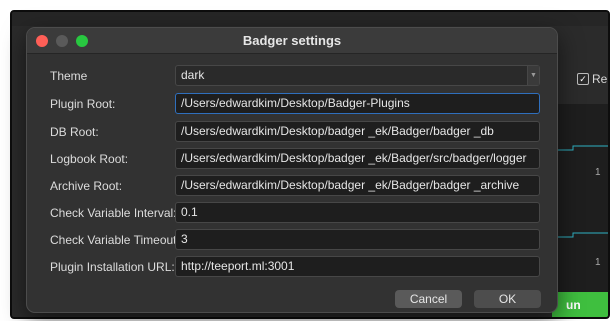  I want to click on plugin-url-input: http://teeport.ml:3001, so click(357, 266).